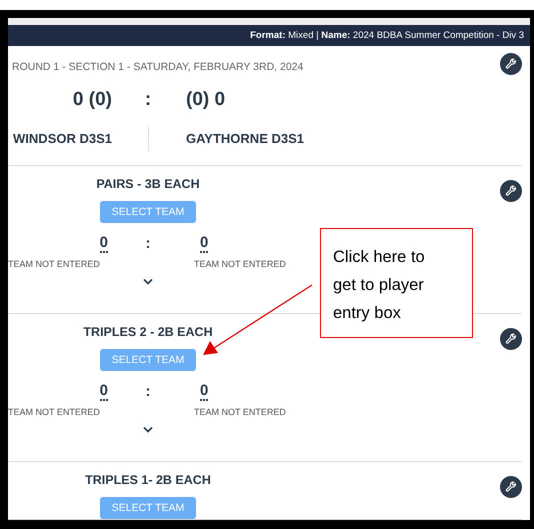 The height and width of the screenshot is (529, 534). I want to click on game-title: TRIPLES 1- 2B EACH, so click(148, 480).